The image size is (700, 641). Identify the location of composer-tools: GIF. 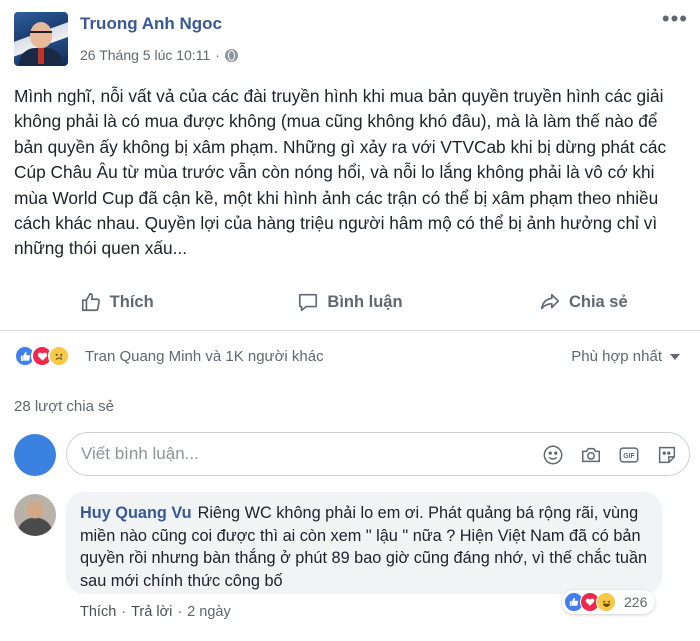
(603, 455).